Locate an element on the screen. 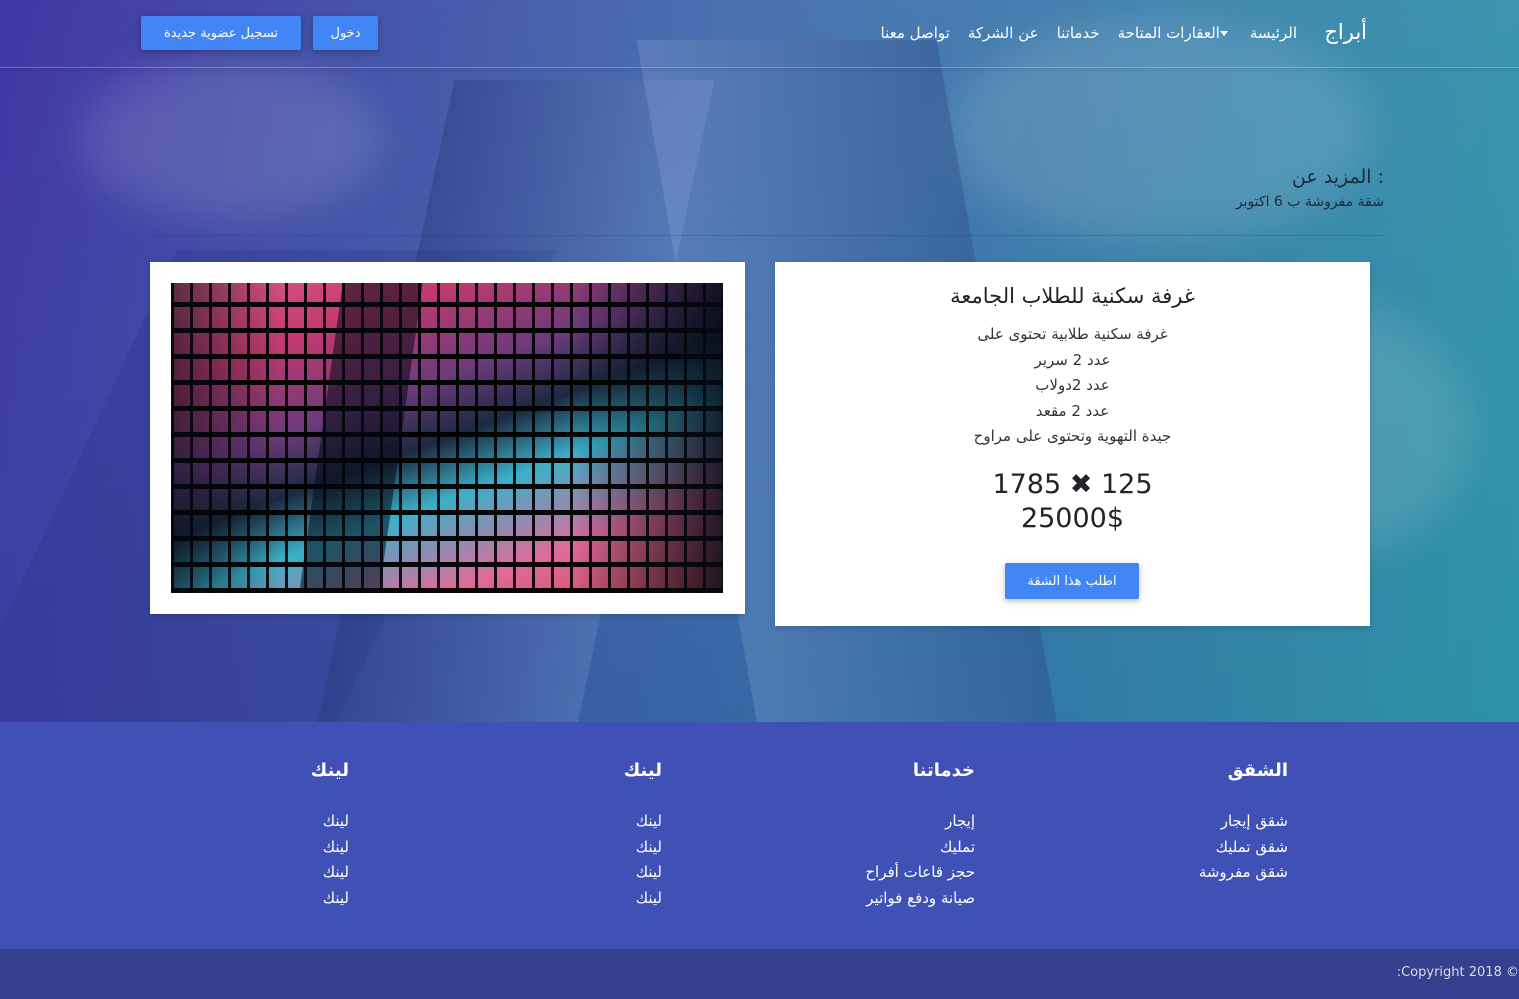 This screenshot has height=999, width=1519. register-button: تسجيل عضوية جديدة is located at coordinates (221, 33).